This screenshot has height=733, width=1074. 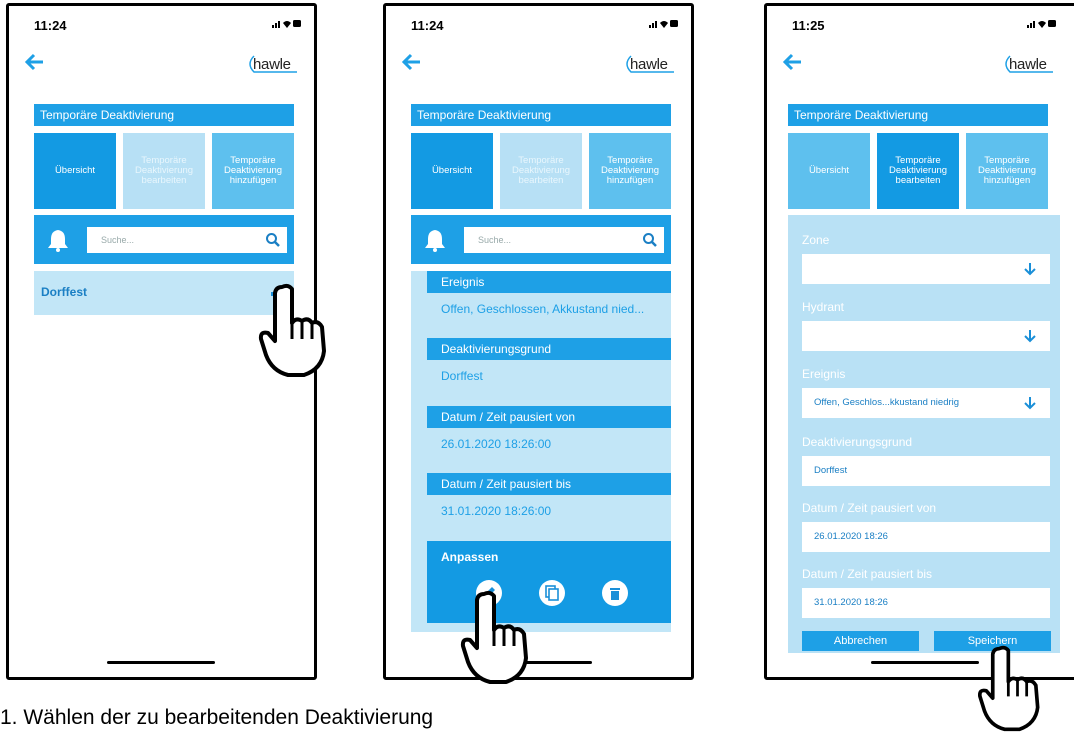 What do you see at coordinates (496, 511) in the screenshot?
I see `section-value: 31.01.2020 18:26:00` at bounding box center [496, 511].